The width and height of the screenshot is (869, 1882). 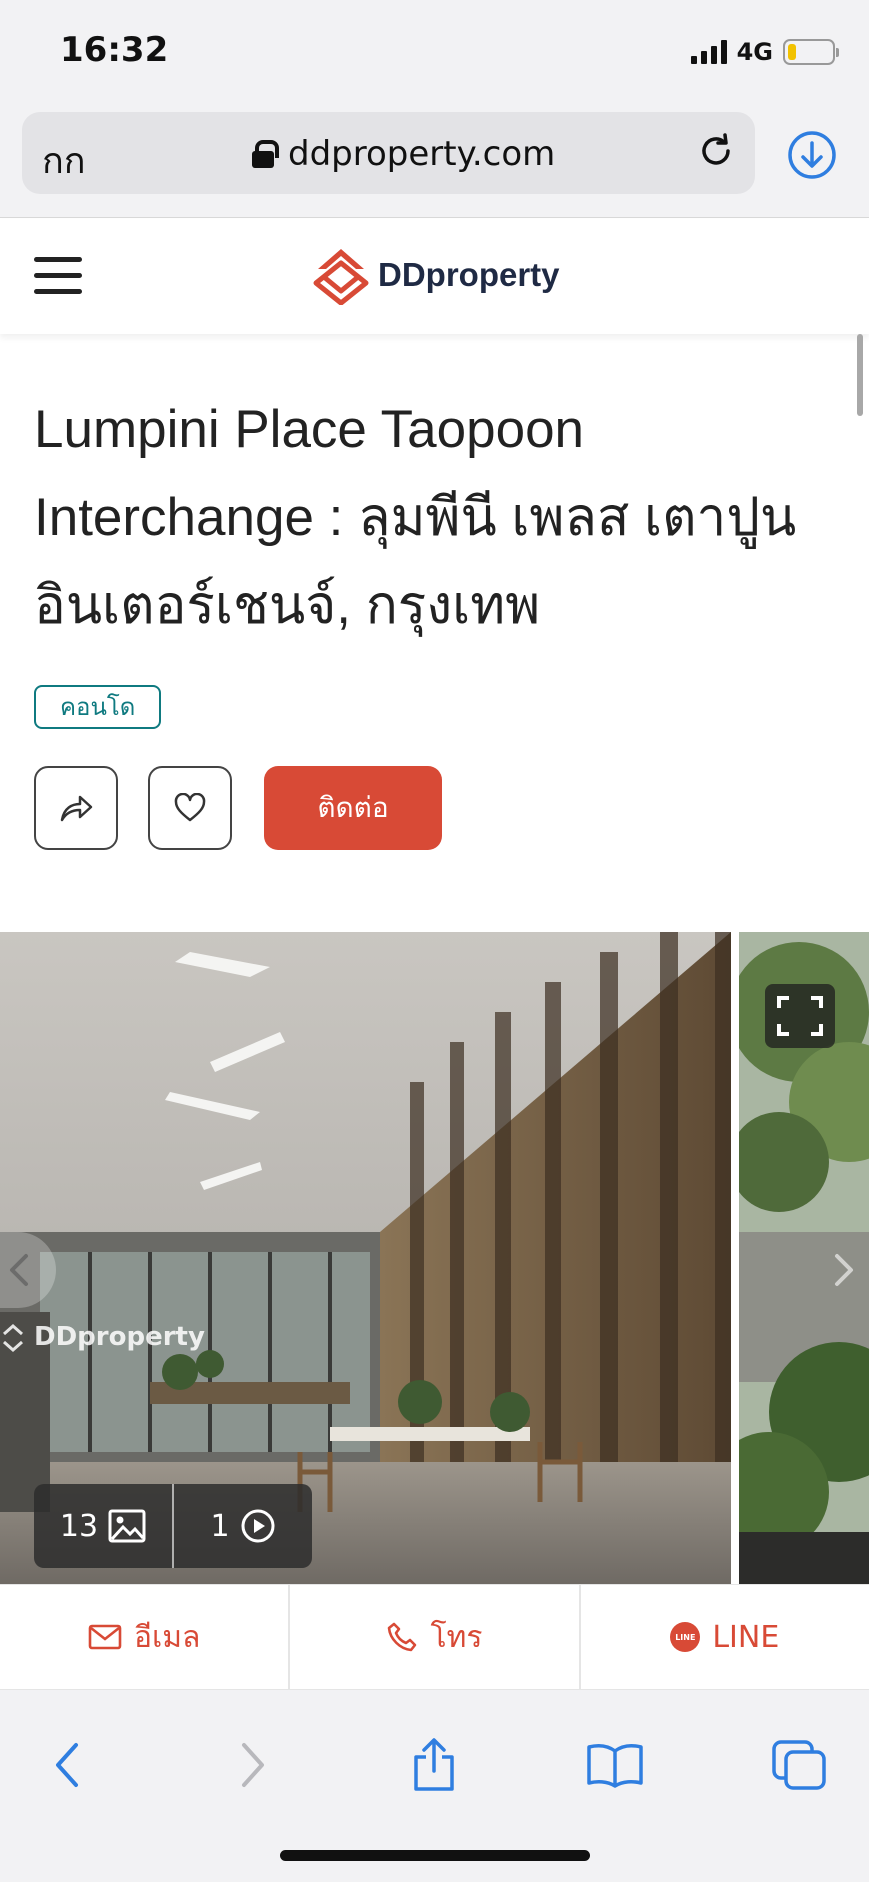 I want to click on back-button, so click(x=67, y=1765).